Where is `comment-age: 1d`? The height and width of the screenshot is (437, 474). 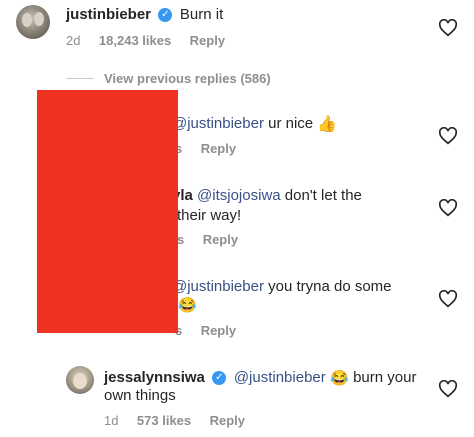 comment-age: 1d is located at coordinates (111, 420).